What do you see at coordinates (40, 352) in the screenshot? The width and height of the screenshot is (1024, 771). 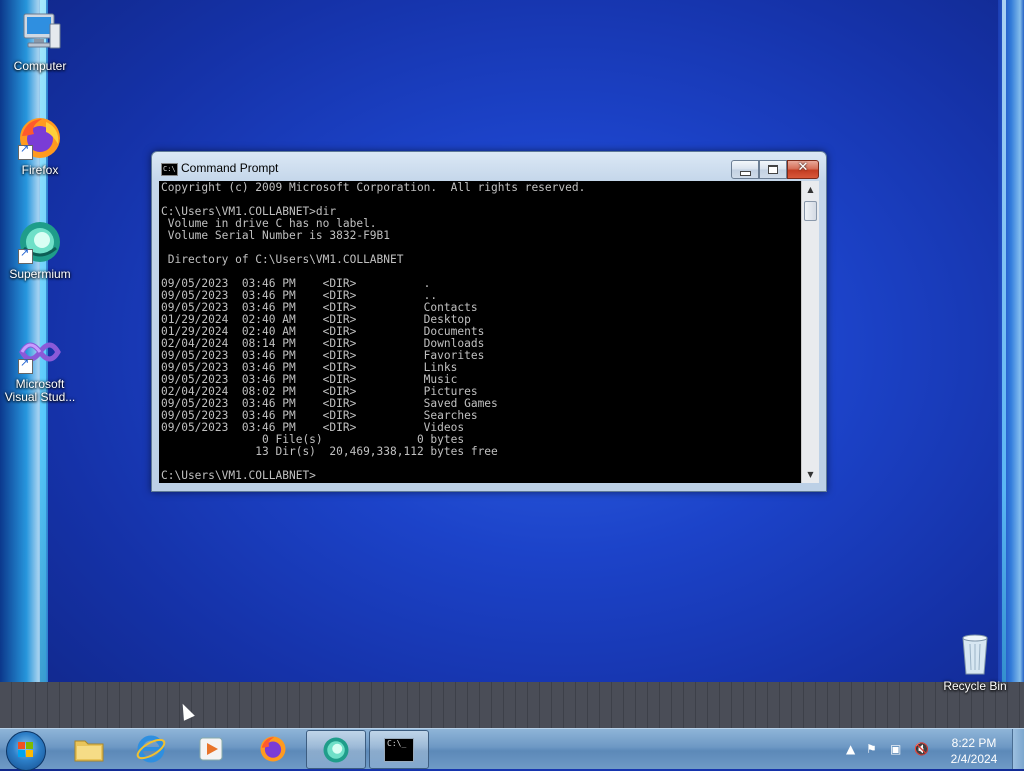 I see `visual-studio-icon` at bounding box center [40, 352].